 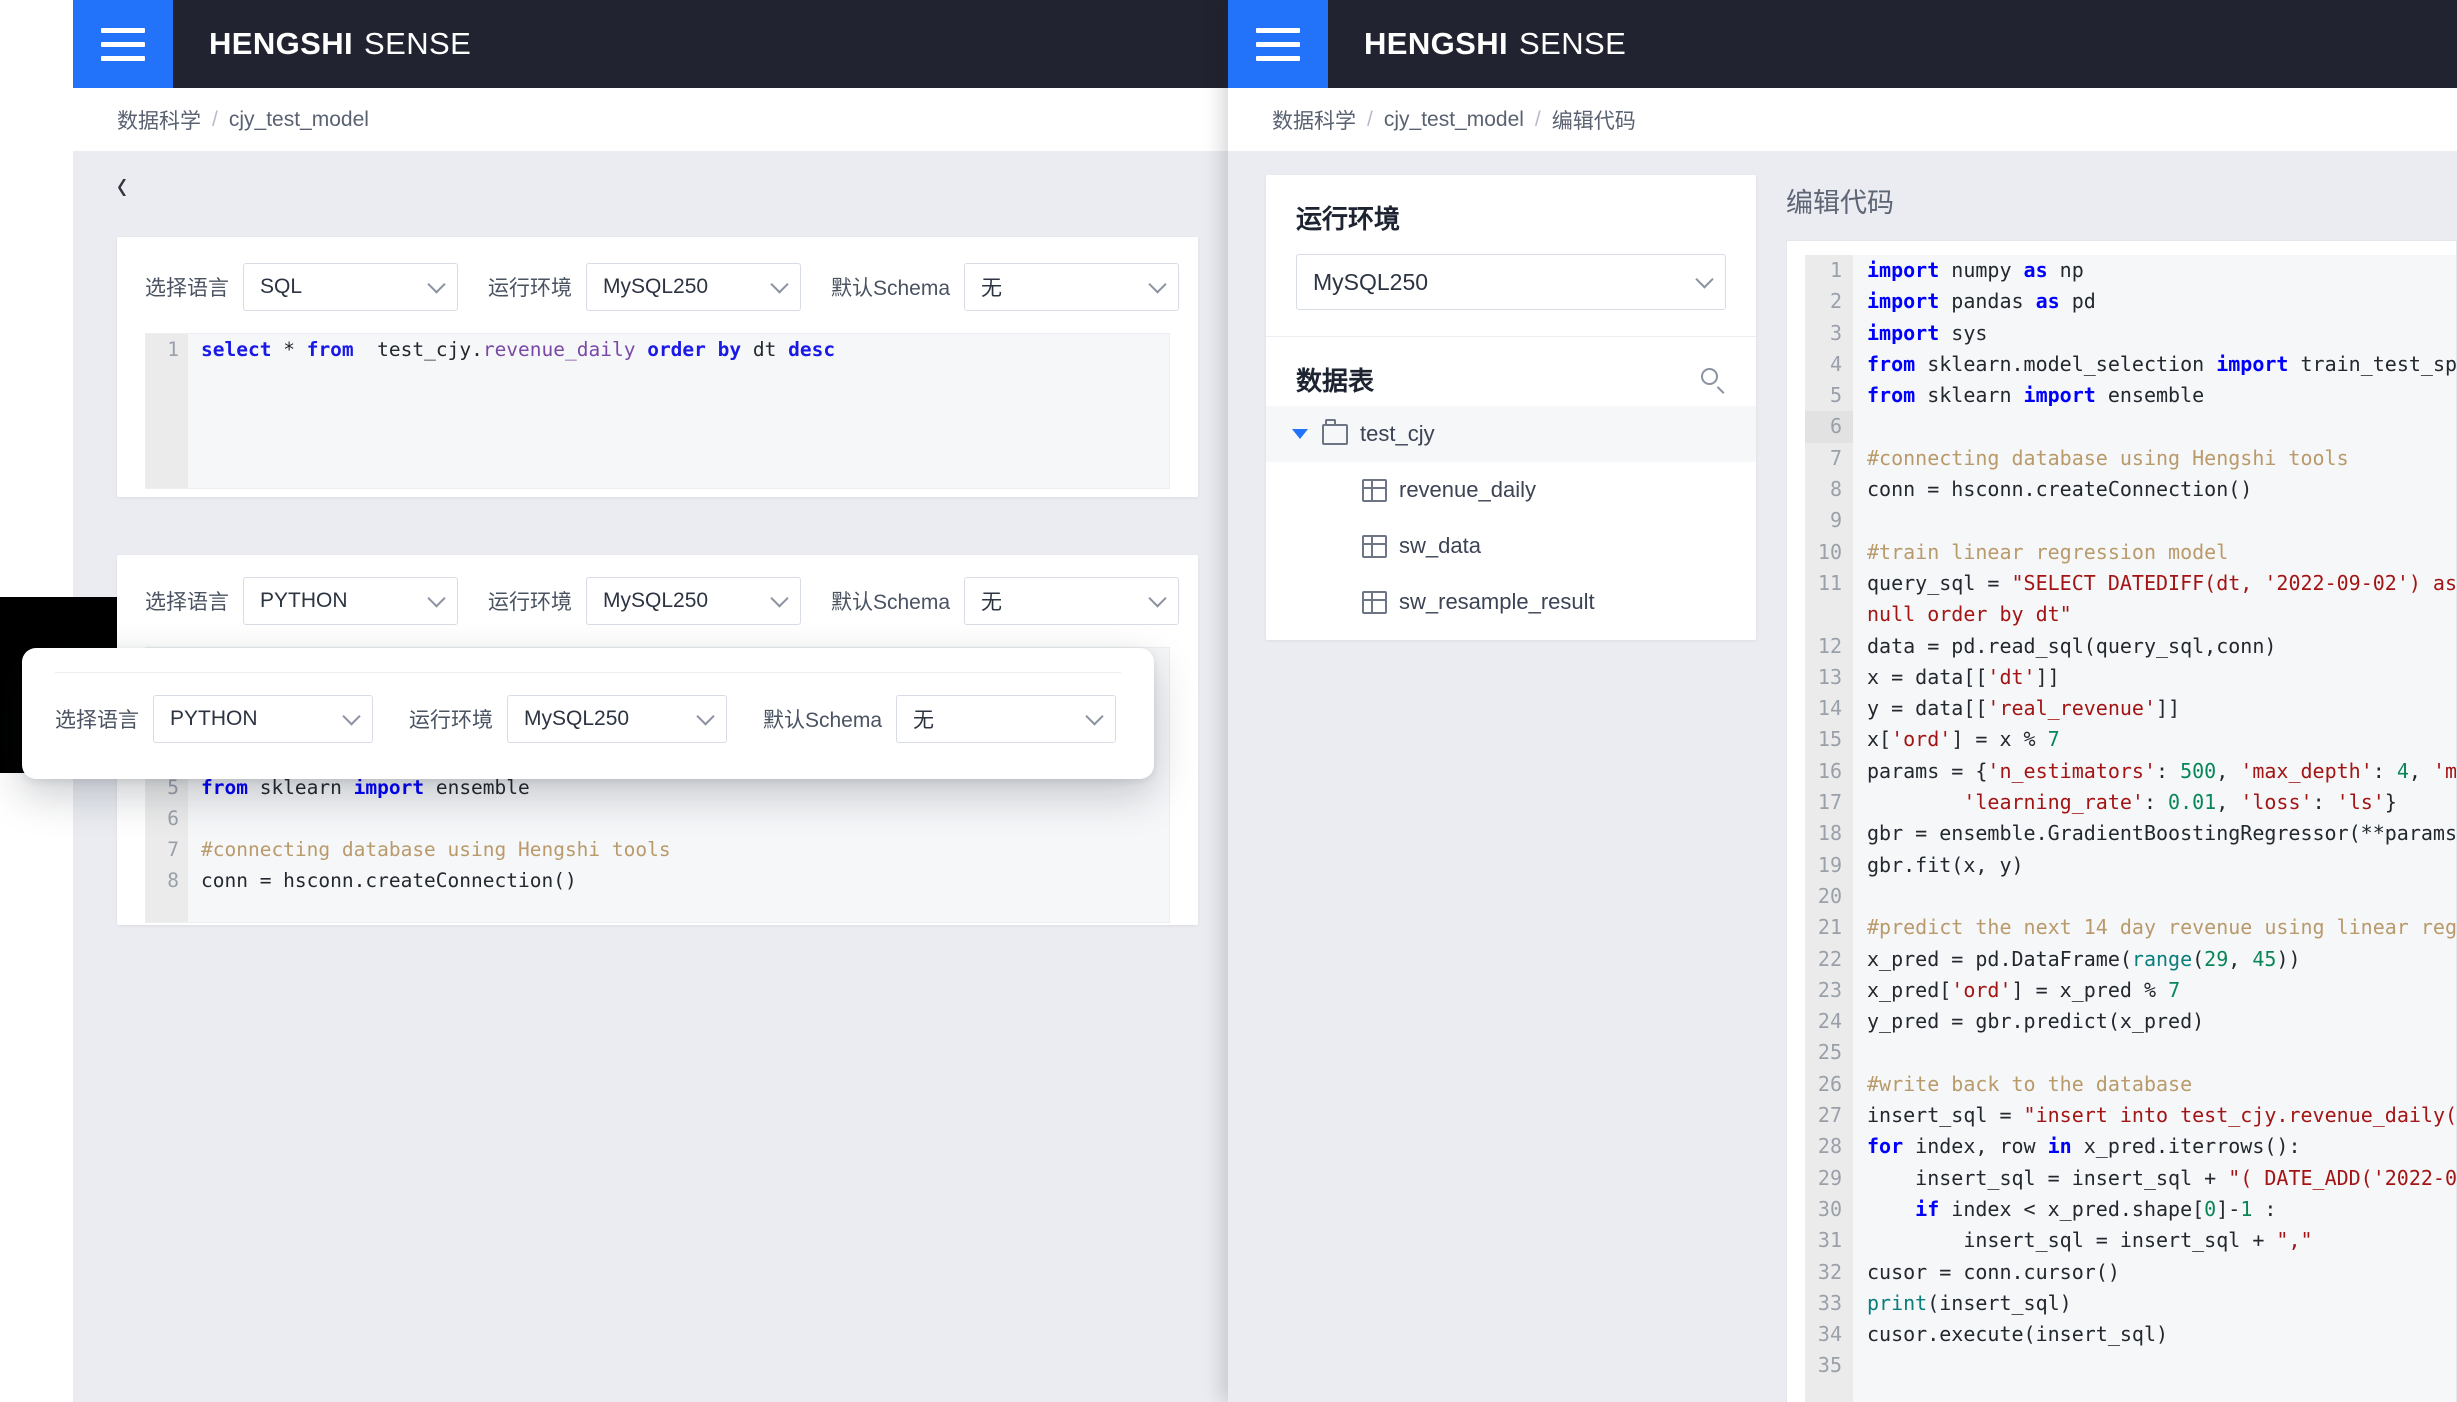 What do you see at coordinates (1713, 381) in the screenshot?
I see `search-icon` at bounding box center [1713, 381].